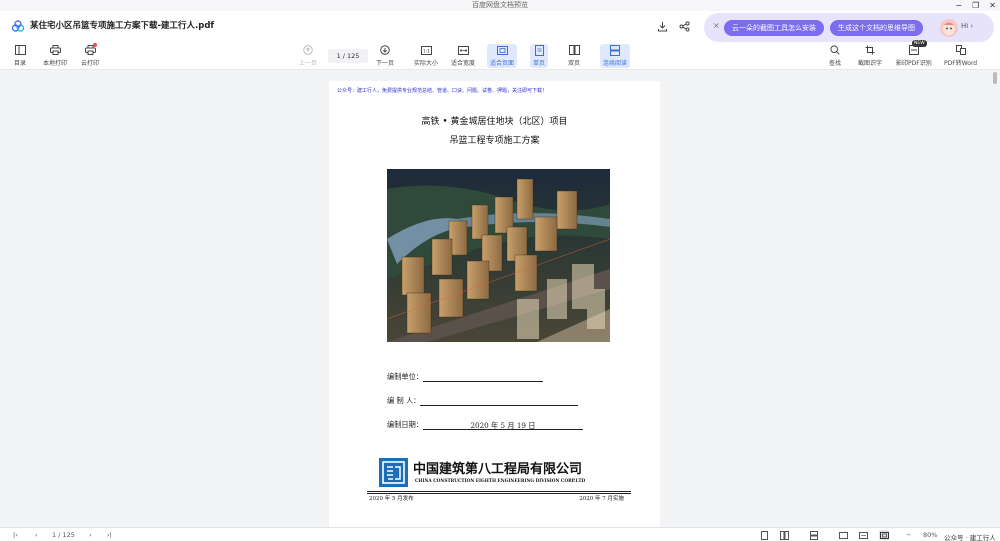 This screenshot has width=1000, height=541. Describe the element at coordinates (36, 535) in the screenshot. I see `prev-page-arrow-icon: ‹` at that location.